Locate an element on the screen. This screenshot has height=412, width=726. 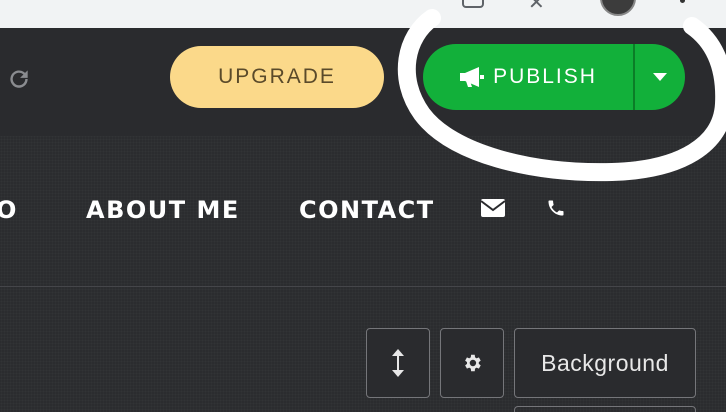
site-nav: O ABOUT ME CONTACT is located at coordinates (363, 210).